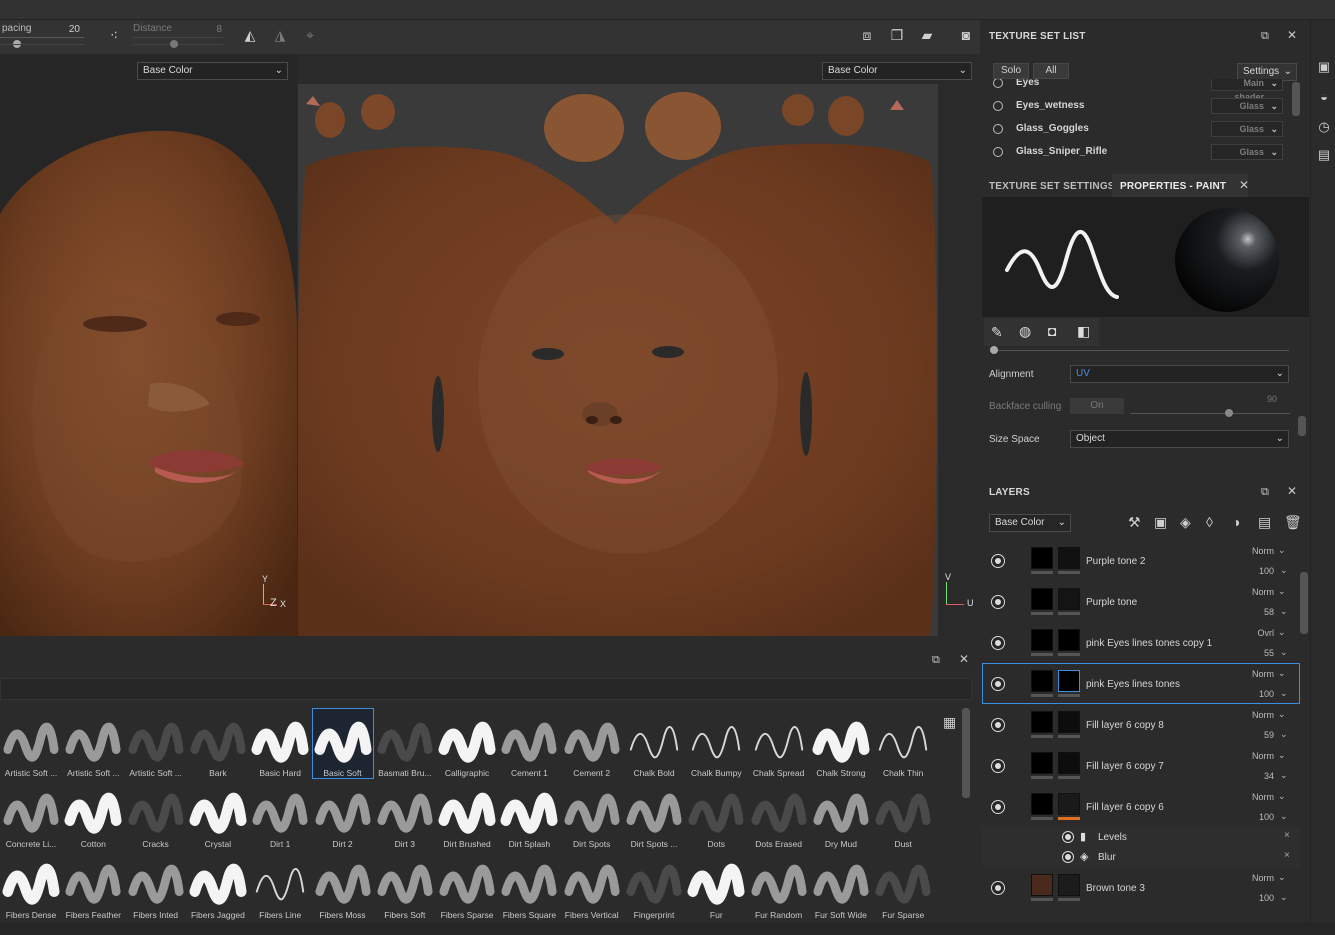 Image resolution: width=1335 pixels, height=935 pixels. What do you see at coordinates (405, 814) in the screenshot?
I see `brush-item: Dirt 3` at bounding box center [405, 814].